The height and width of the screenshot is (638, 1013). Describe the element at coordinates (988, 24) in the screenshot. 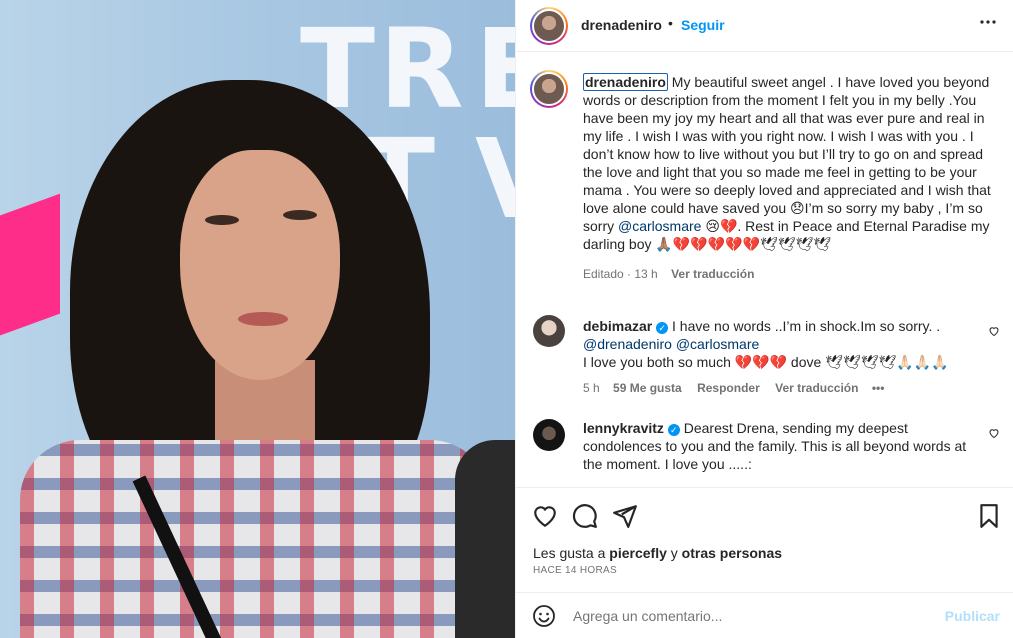

I see `more-options-icon` at that location.